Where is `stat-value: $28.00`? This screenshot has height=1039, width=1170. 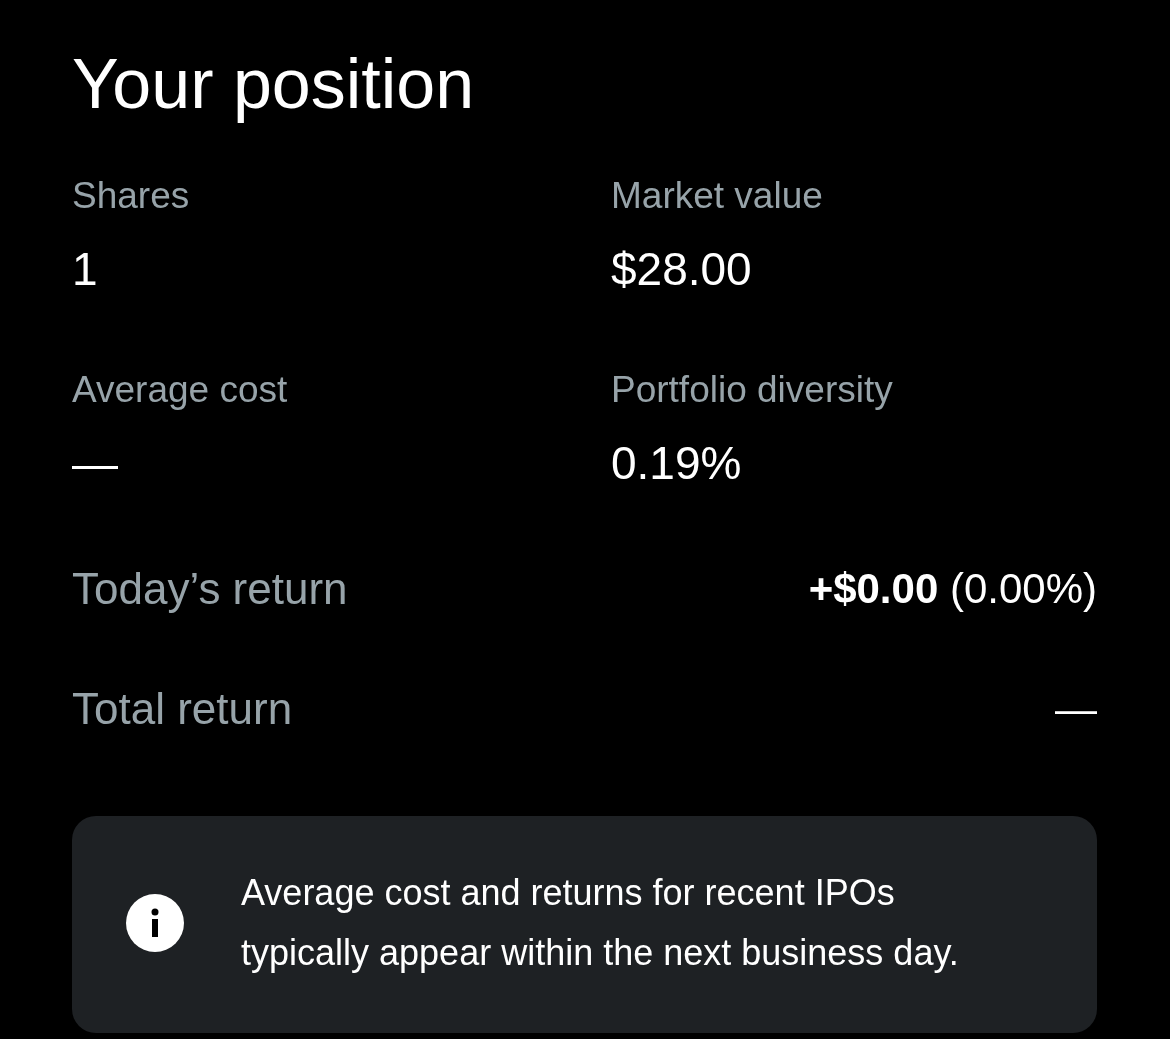
stat-value: $28.00 is located at coordinates (682, 270).